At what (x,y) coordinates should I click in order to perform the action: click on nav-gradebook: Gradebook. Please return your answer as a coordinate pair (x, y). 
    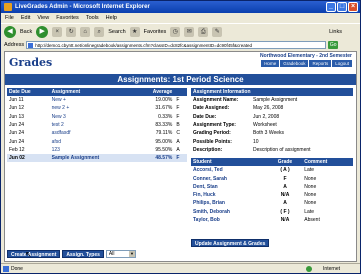
    Looking at the image, I should click on (294, 63).